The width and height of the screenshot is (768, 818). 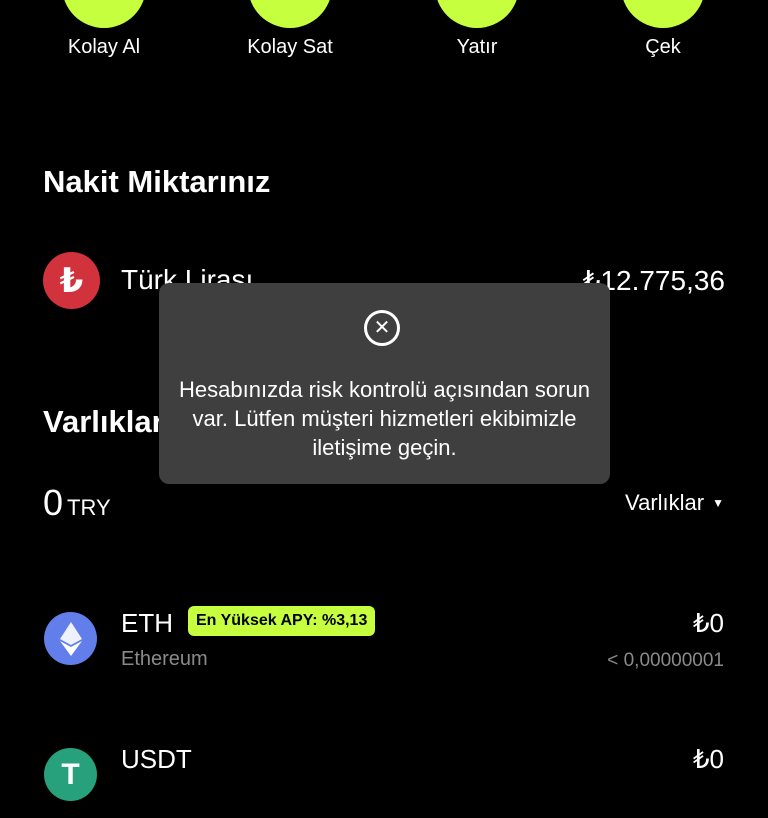 What do you see at coordinates (70, 774) in the screenshot?
I see `tether-icon: T` at bounding box center [70, 774].